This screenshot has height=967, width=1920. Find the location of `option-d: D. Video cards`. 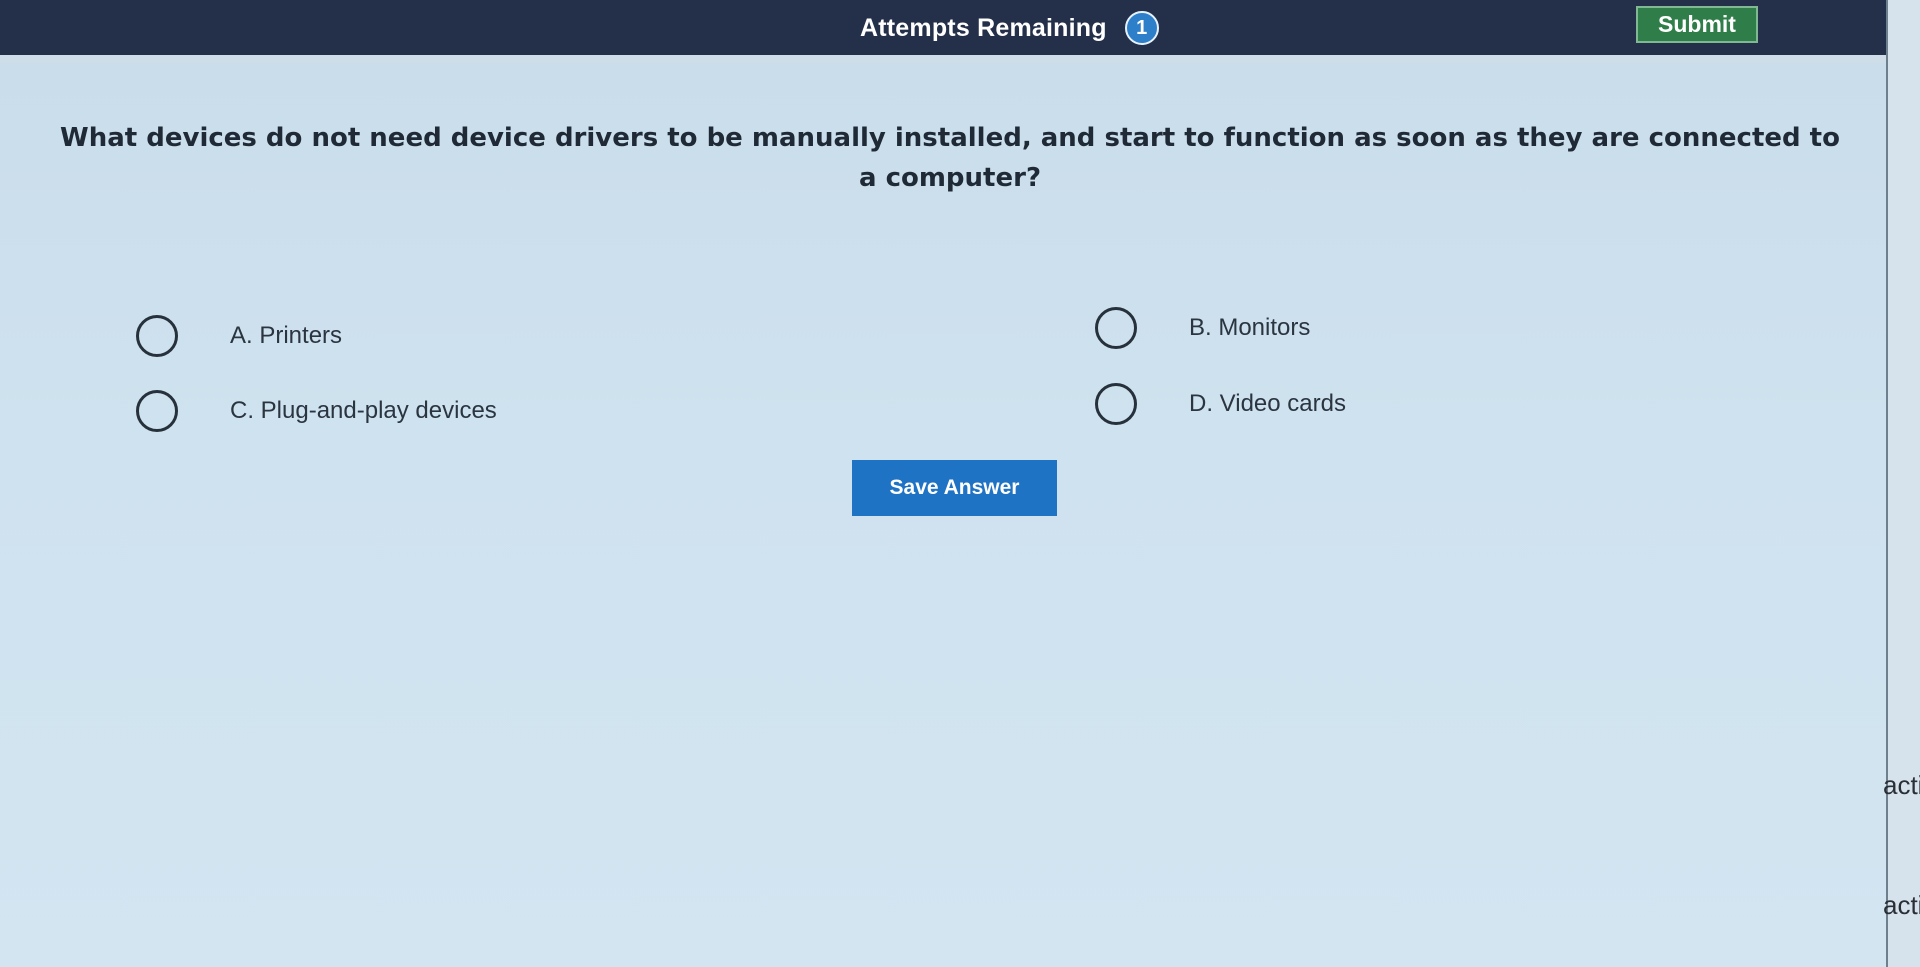

option-d: D. Video cards is located at coordinates (1220, 404).